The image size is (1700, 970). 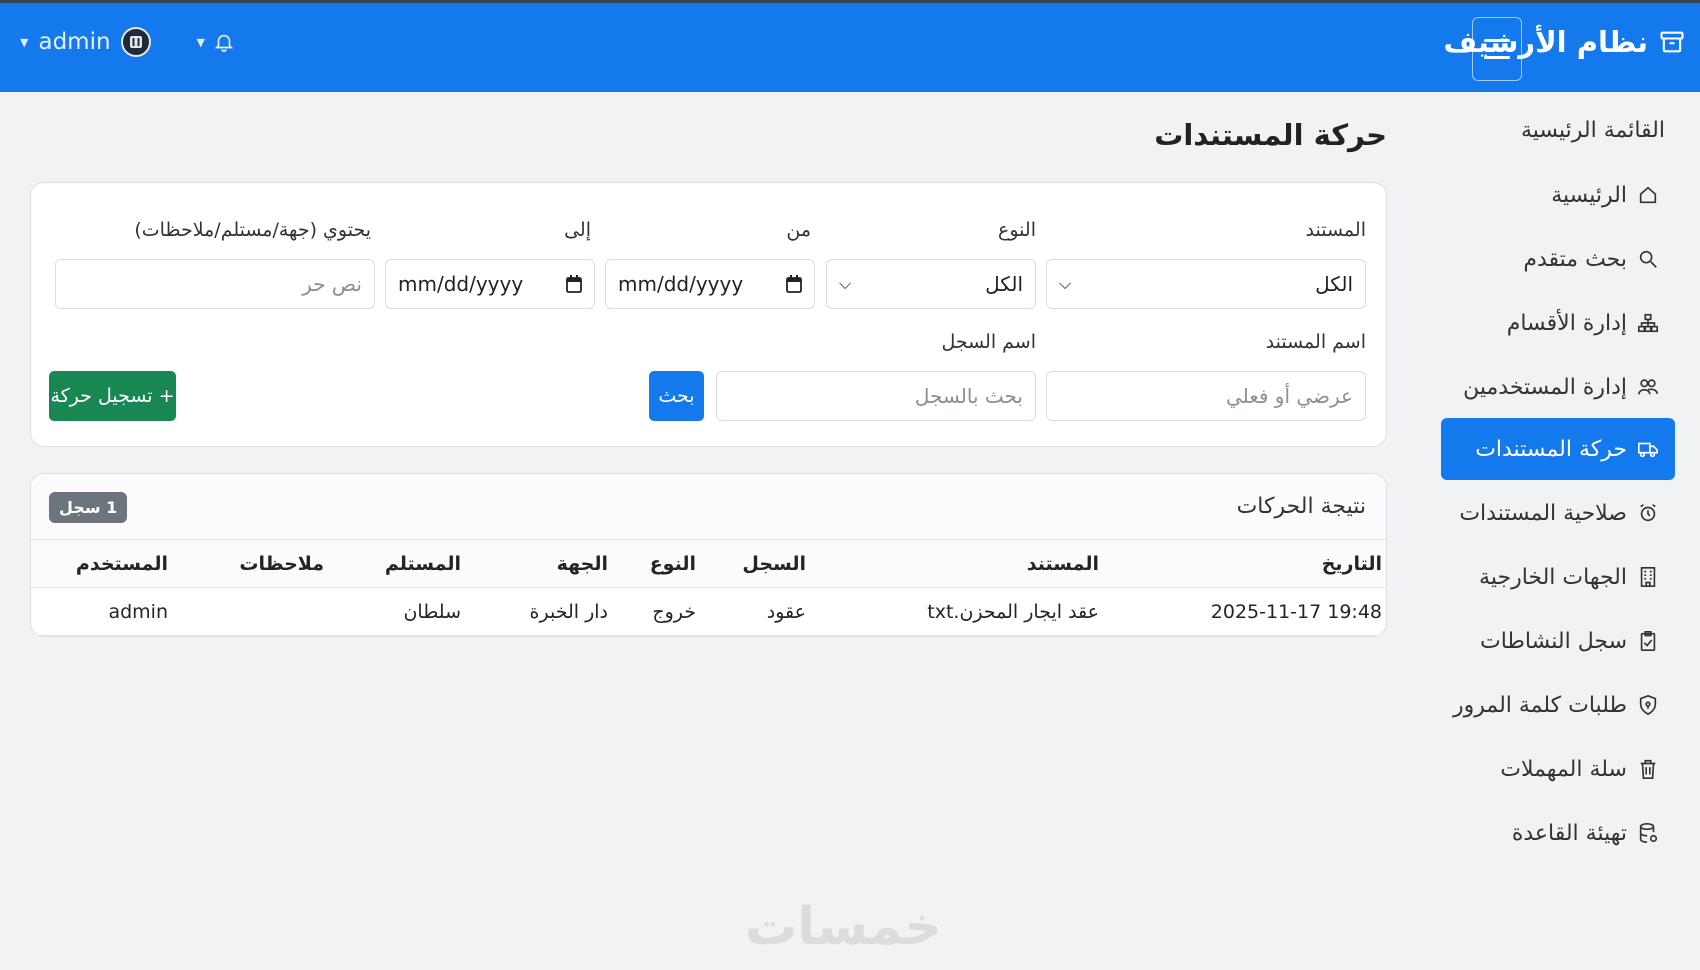 I want to click on cell-document: عقد ايجار المحزن.txt, so click(x=1013, y=612).